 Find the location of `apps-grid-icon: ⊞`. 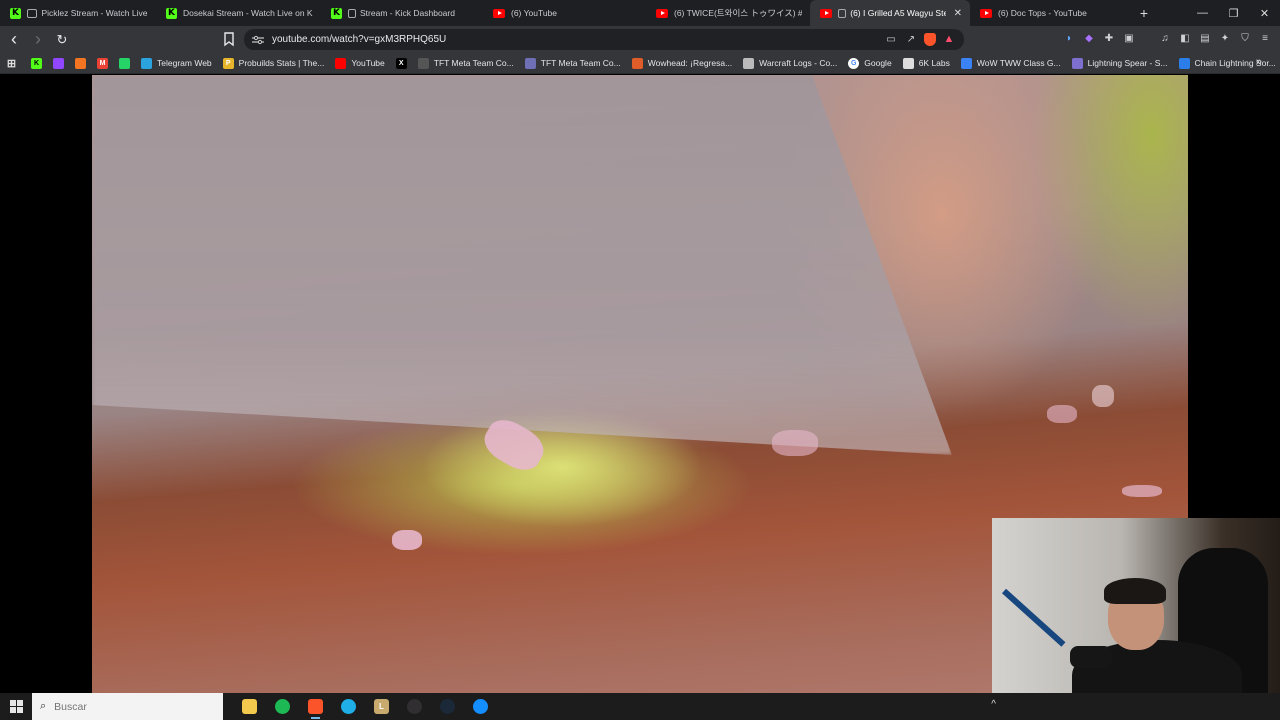

apps-grid-icon: ⊞ is located at coordinates (11, 64).